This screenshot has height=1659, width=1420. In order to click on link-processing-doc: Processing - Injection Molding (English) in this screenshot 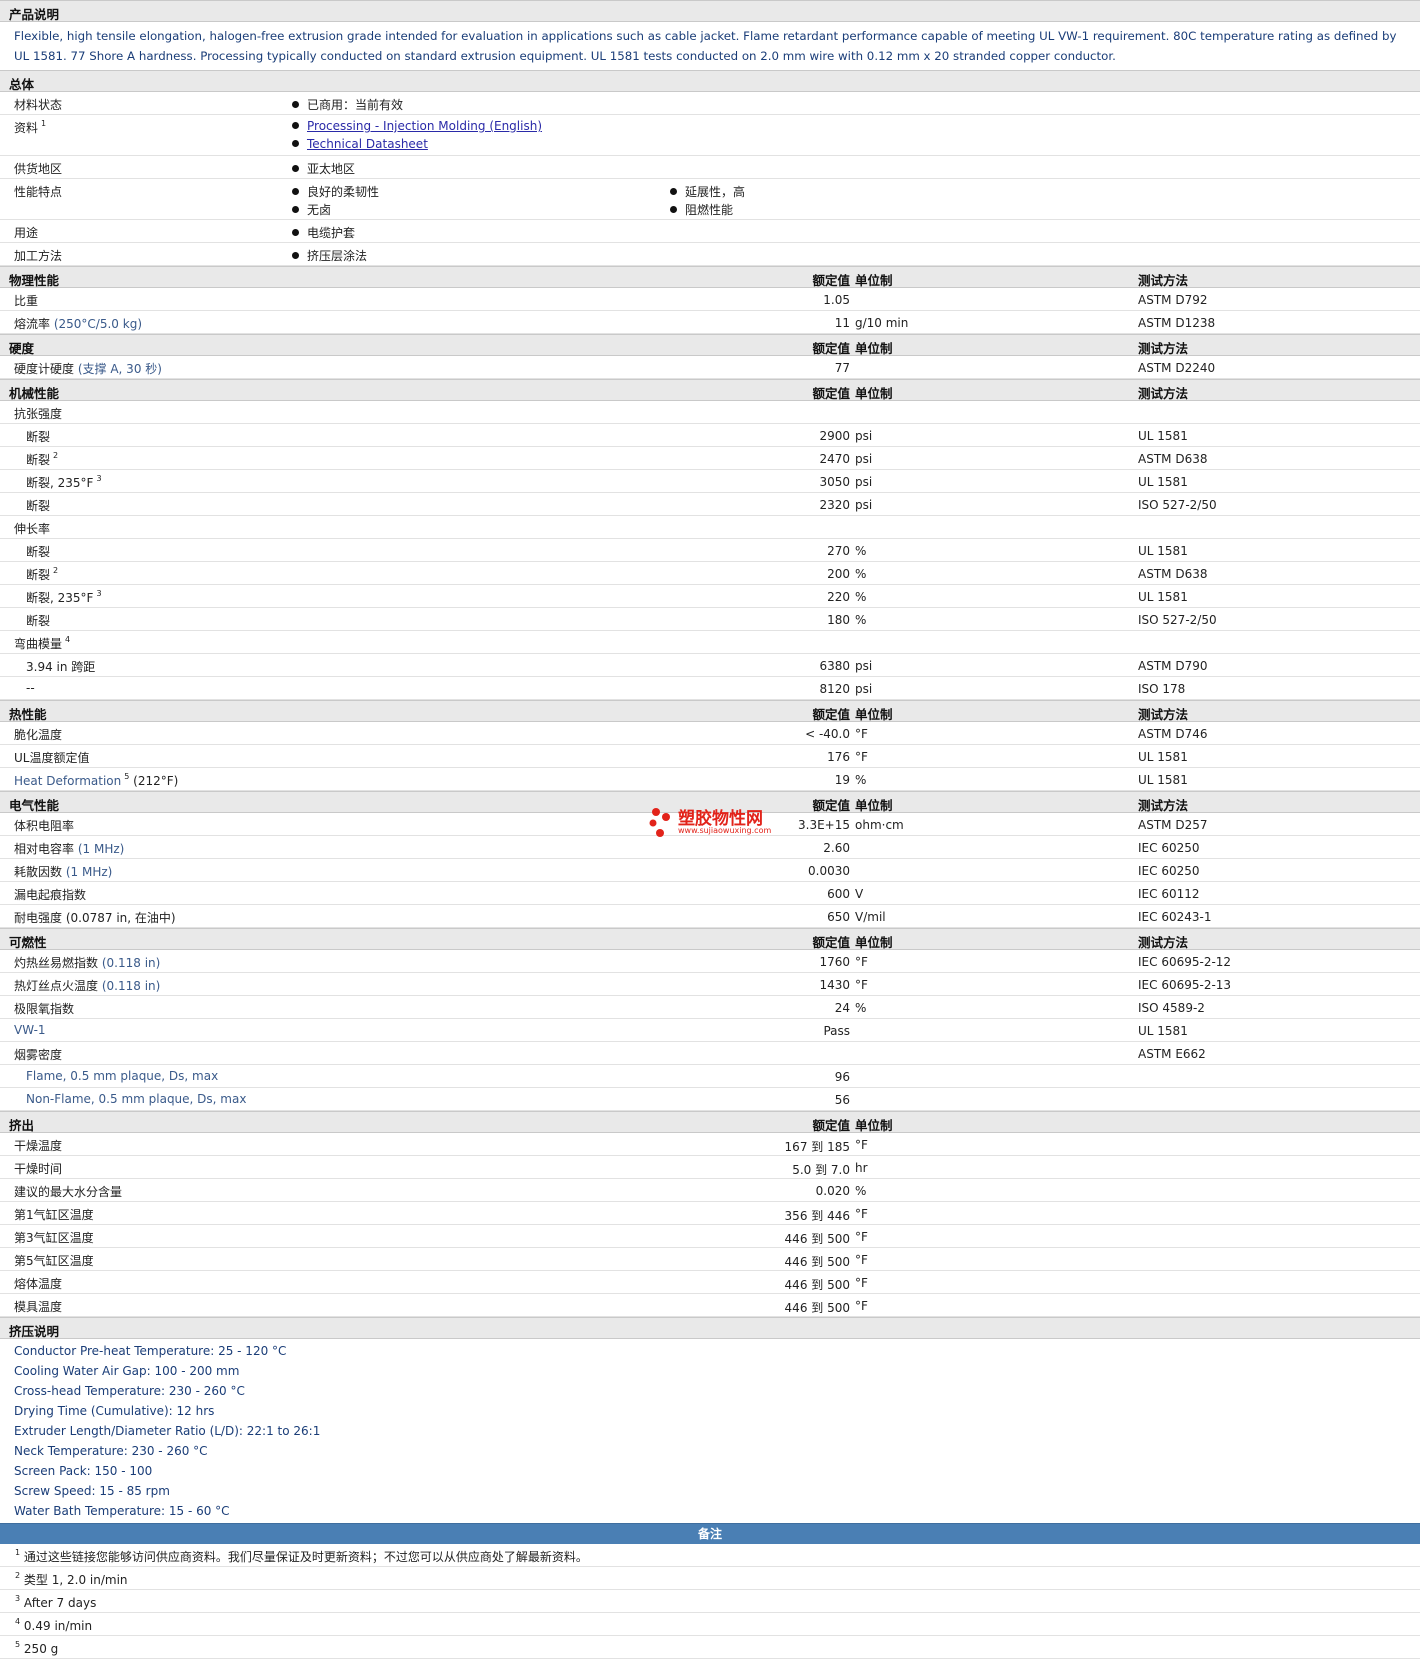, I will do `click(424, 126)`.